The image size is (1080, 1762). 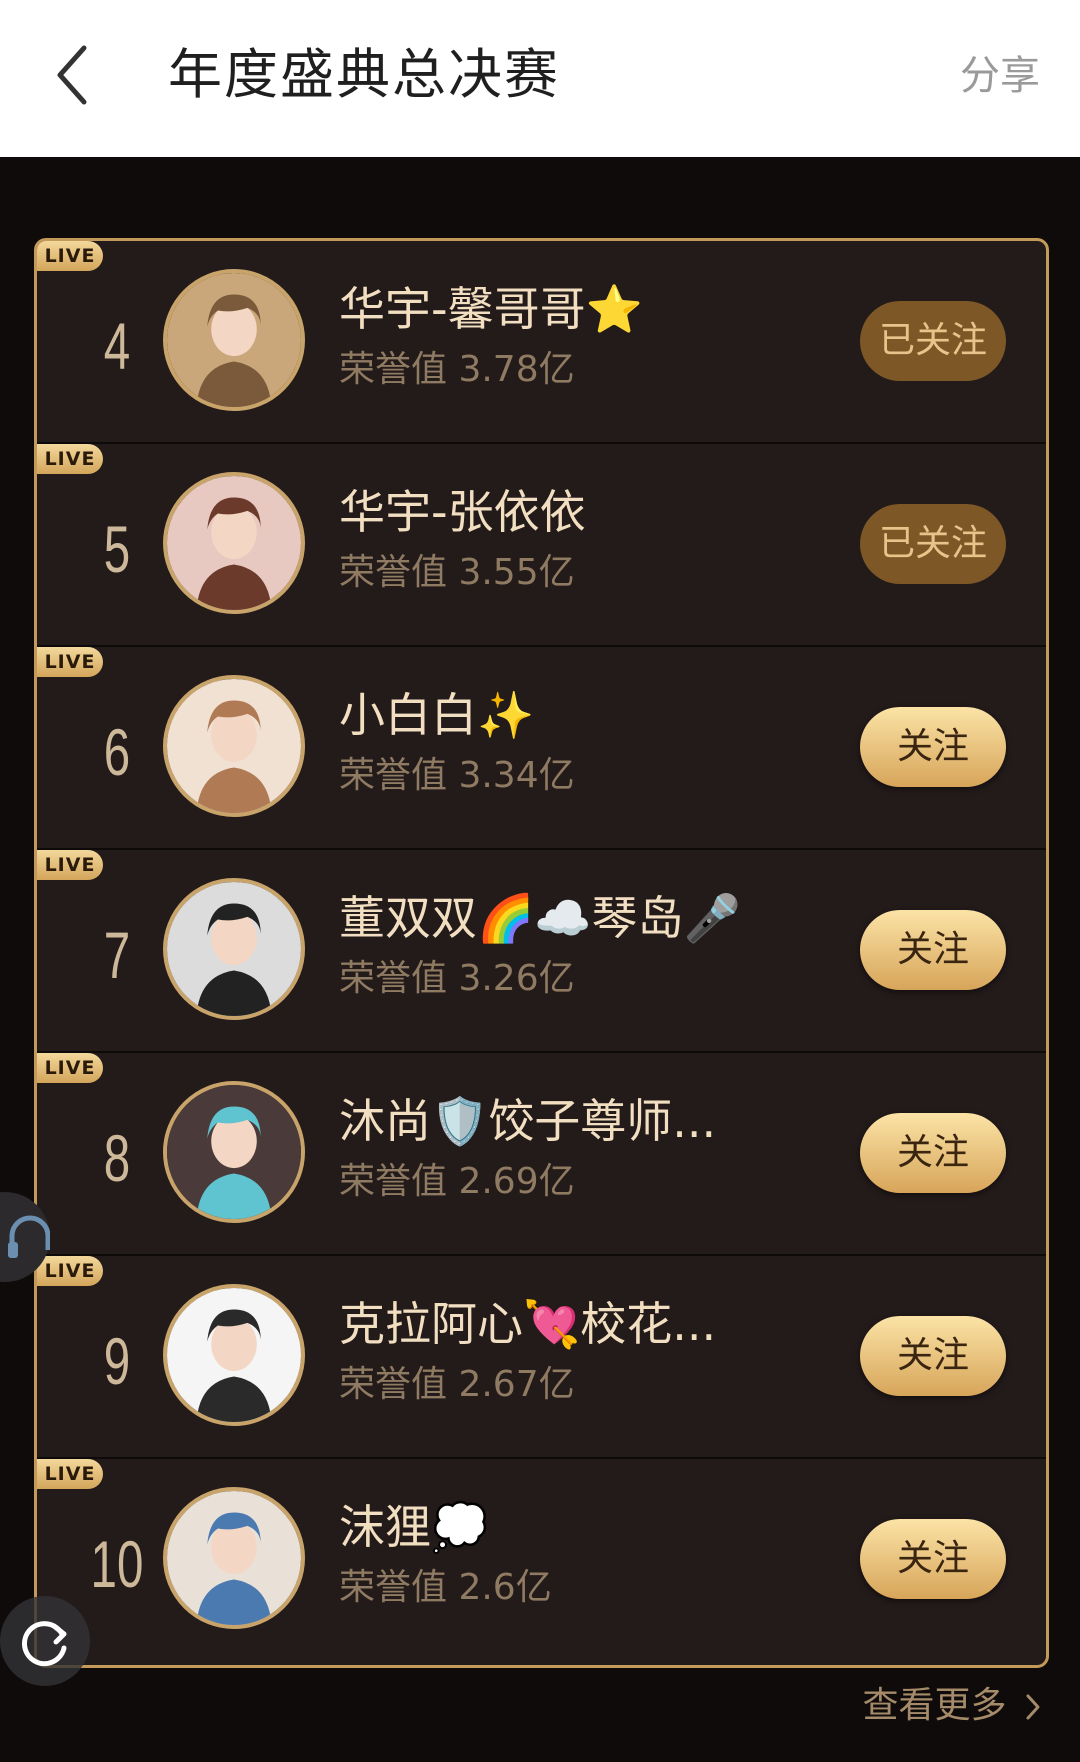 What do you see at coordinates (457, 572) in the screenshot?
I see `honor-value: 荣誉值 3.55亿` at bounding box center [457, 572].